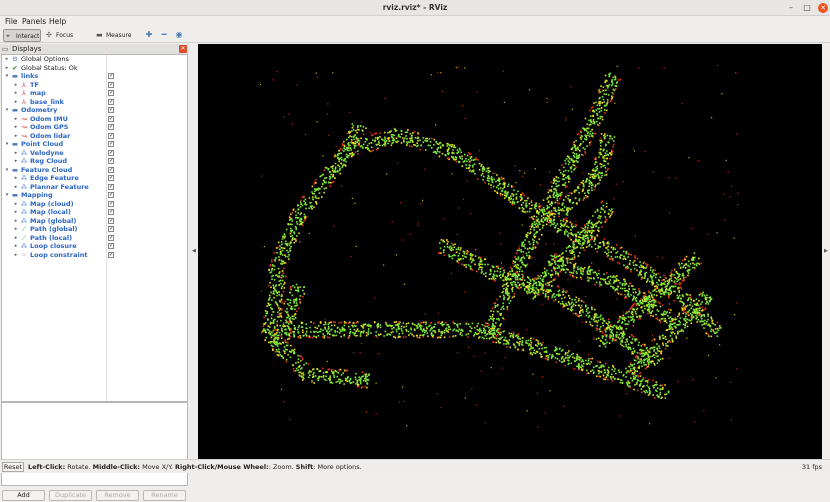 The image size is (830, 502). I want to click on menu-file: File, so click(11, 21).